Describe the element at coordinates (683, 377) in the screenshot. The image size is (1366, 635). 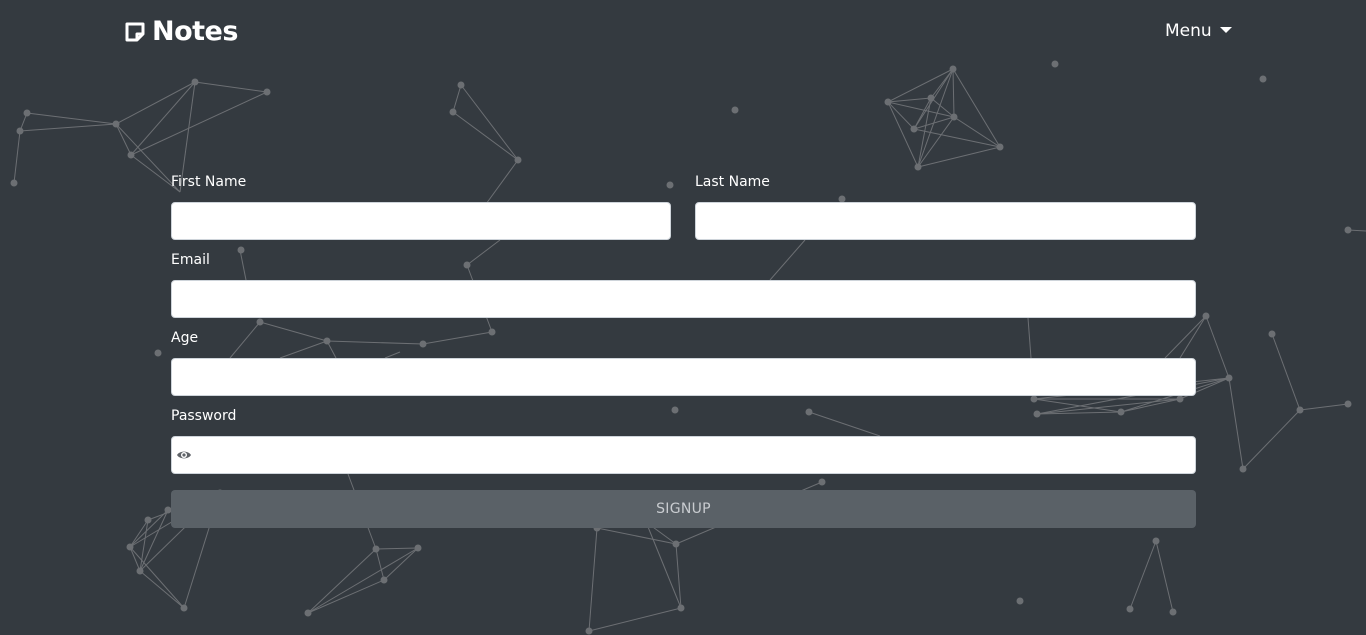
I see `age-input` at that location.